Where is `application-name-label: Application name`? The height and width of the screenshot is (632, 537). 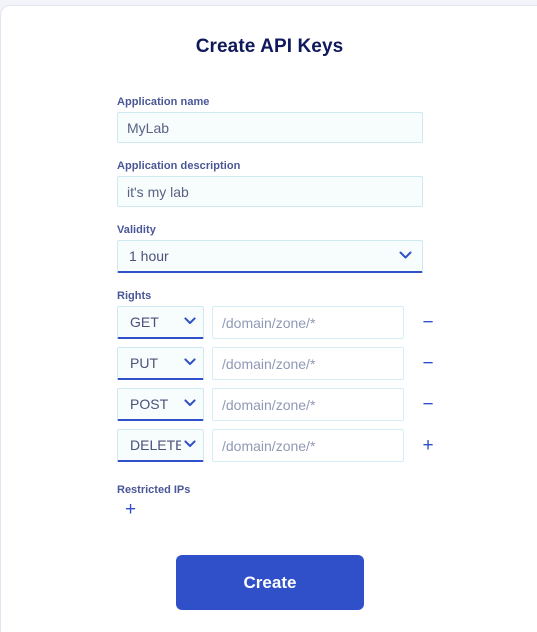 application-name-label: Application name is located at coordinates (163, 102).